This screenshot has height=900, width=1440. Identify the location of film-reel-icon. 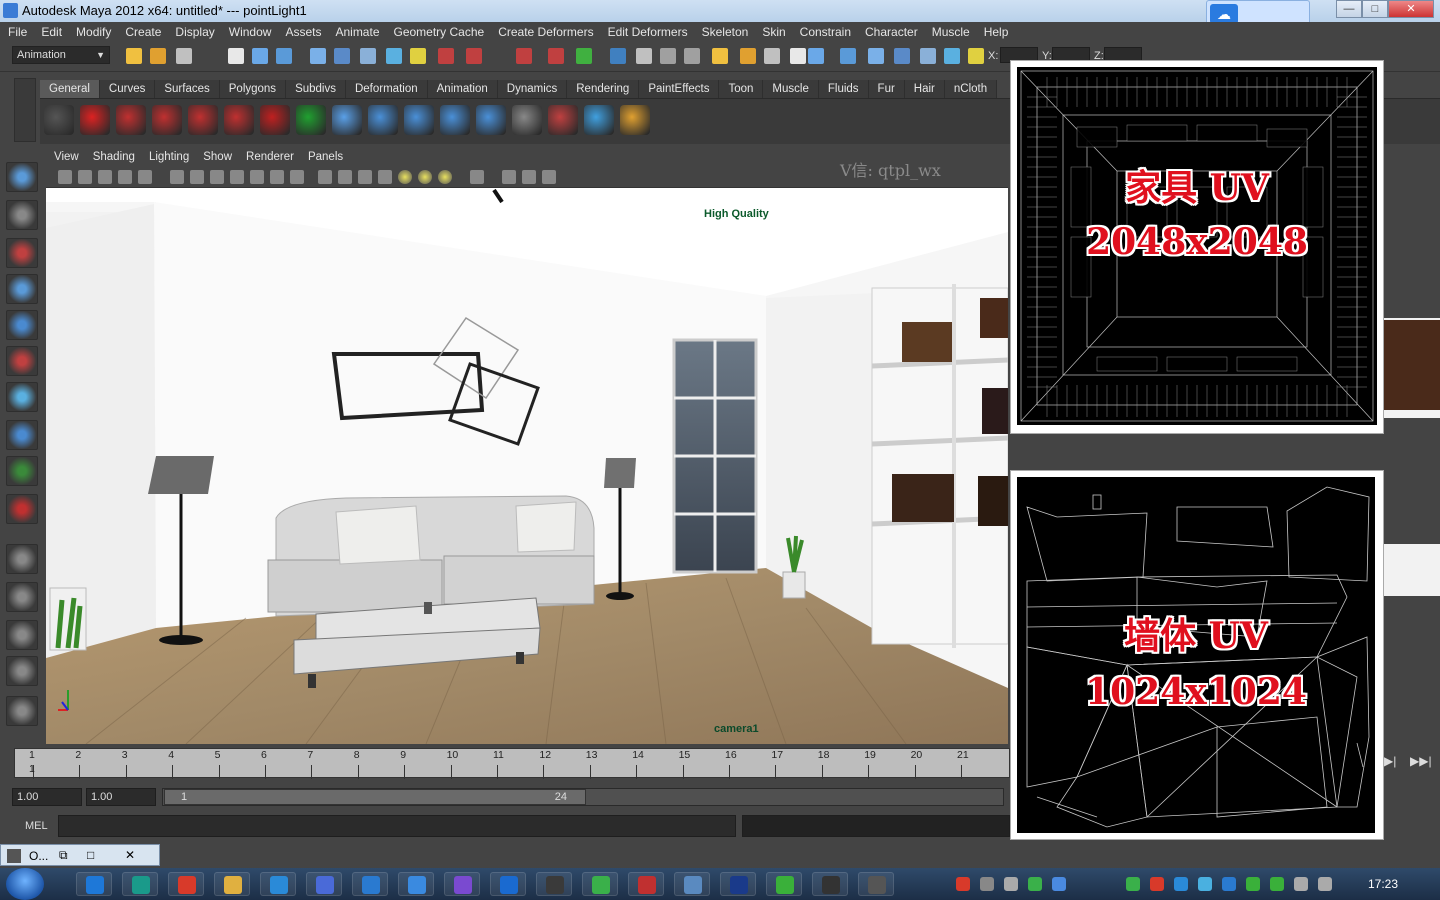
(59, 120).